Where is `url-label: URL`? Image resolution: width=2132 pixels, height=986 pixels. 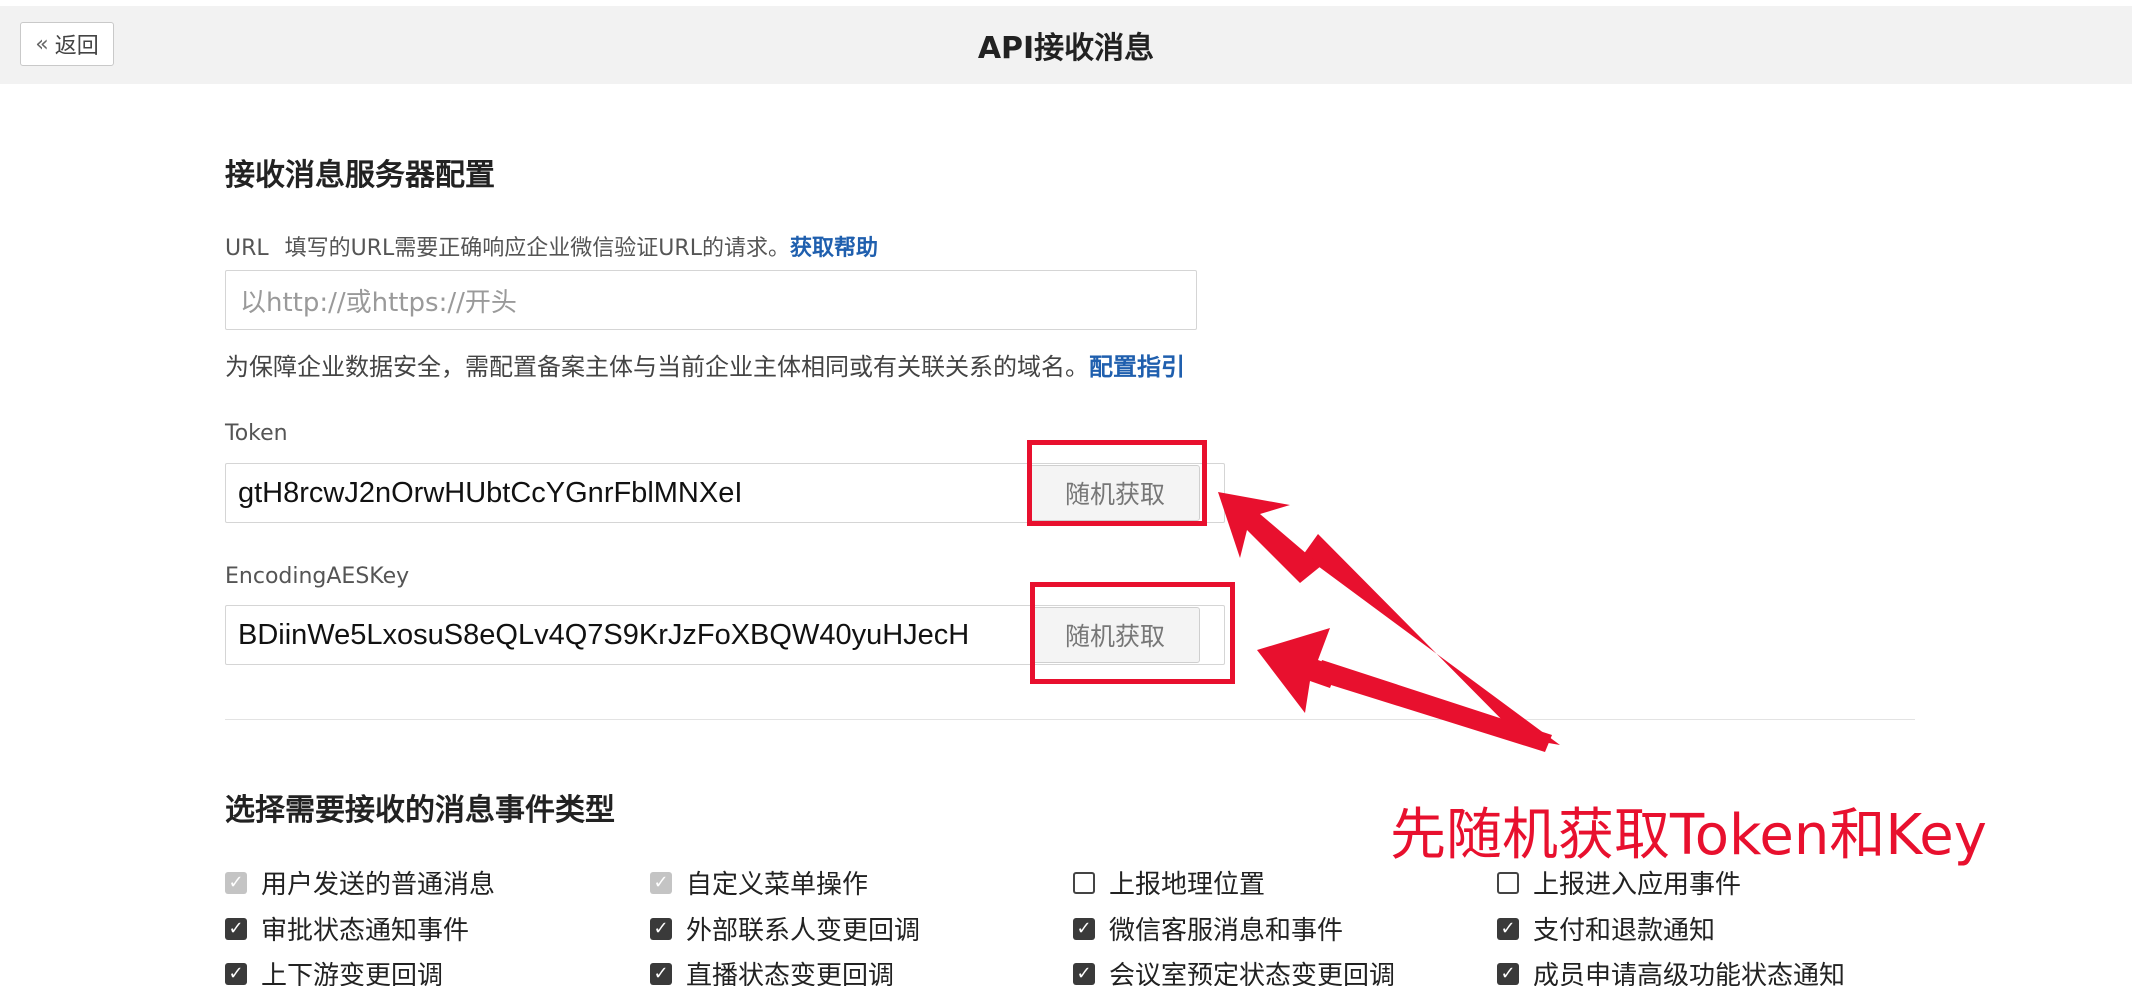 url-label: URL is located at coordinates (247, 248).